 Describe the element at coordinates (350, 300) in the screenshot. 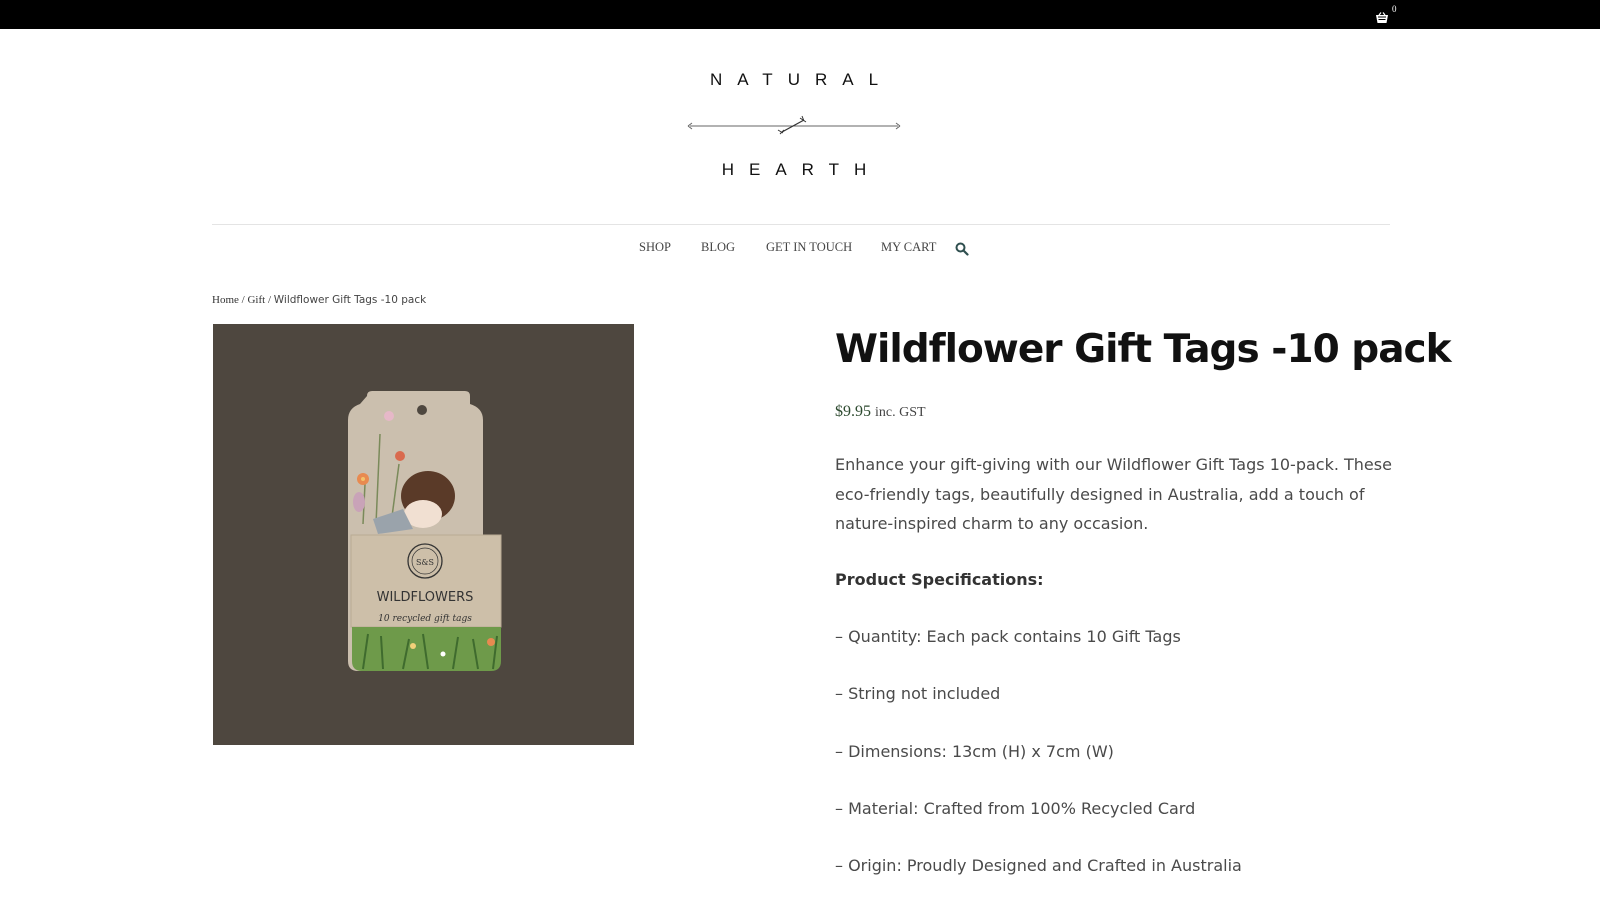

I see `breadcrumb-current: Wildflower Gift Tags -10 pack` at that location.